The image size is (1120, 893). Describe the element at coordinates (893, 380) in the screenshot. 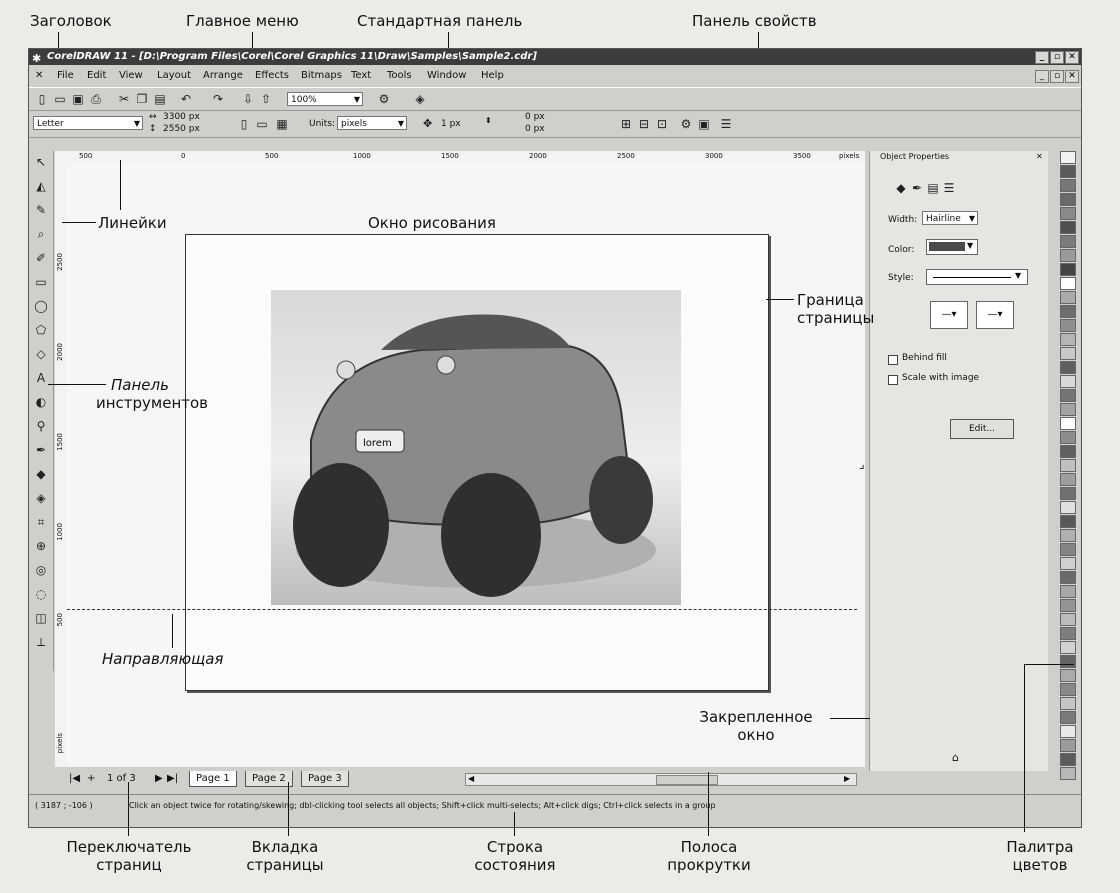

I see `scale-with-image-checkbox` at that location.